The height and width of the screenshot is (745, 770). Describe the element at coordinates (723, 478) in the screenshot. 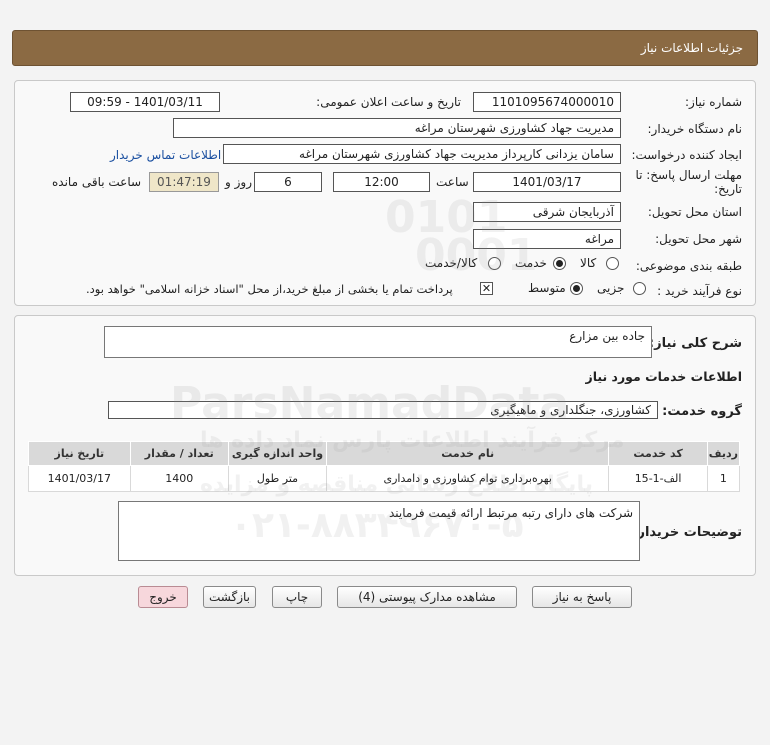

I see `cell-row: 1` at that location.